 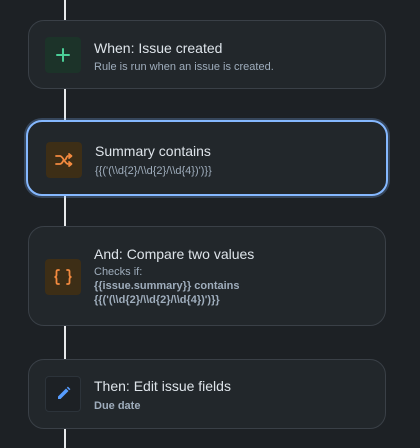 I want to click on trigger-icon-box, so click(x=63, y=55).